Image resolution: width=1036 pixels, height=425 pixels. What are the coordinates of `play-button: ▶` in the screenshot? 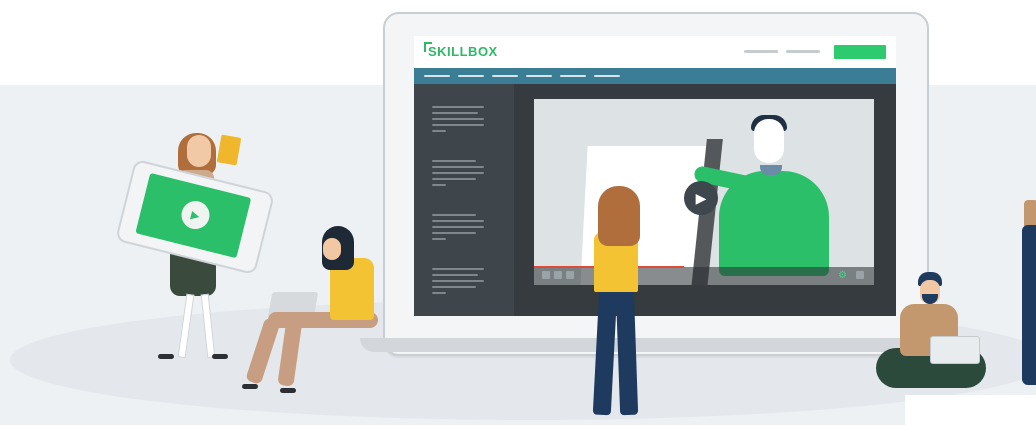 It's located at (701, 198).